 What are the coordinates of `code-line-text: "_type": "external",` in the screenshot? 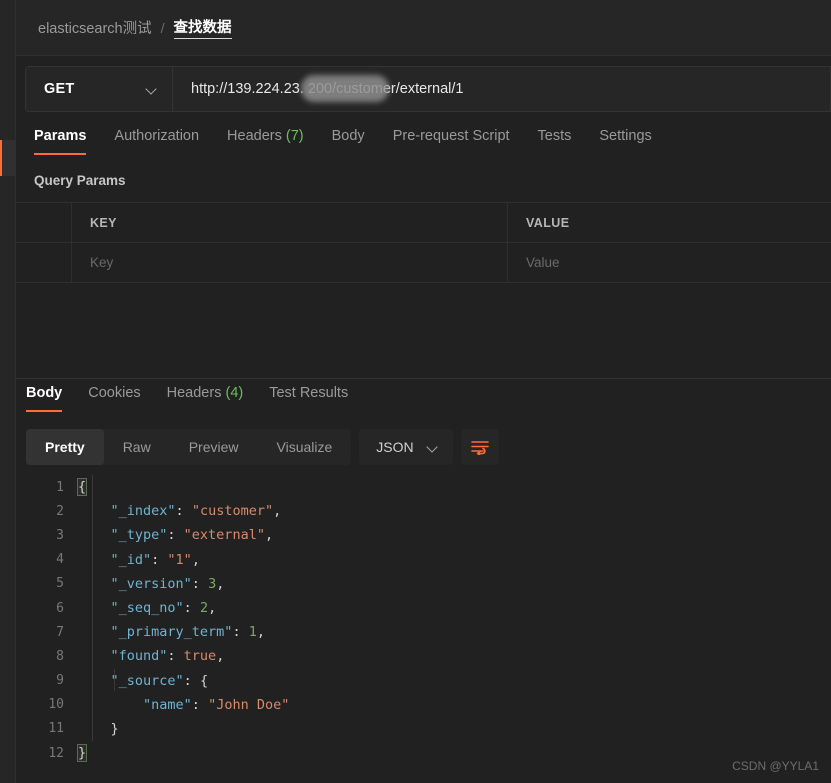 It's located at (176, 535).